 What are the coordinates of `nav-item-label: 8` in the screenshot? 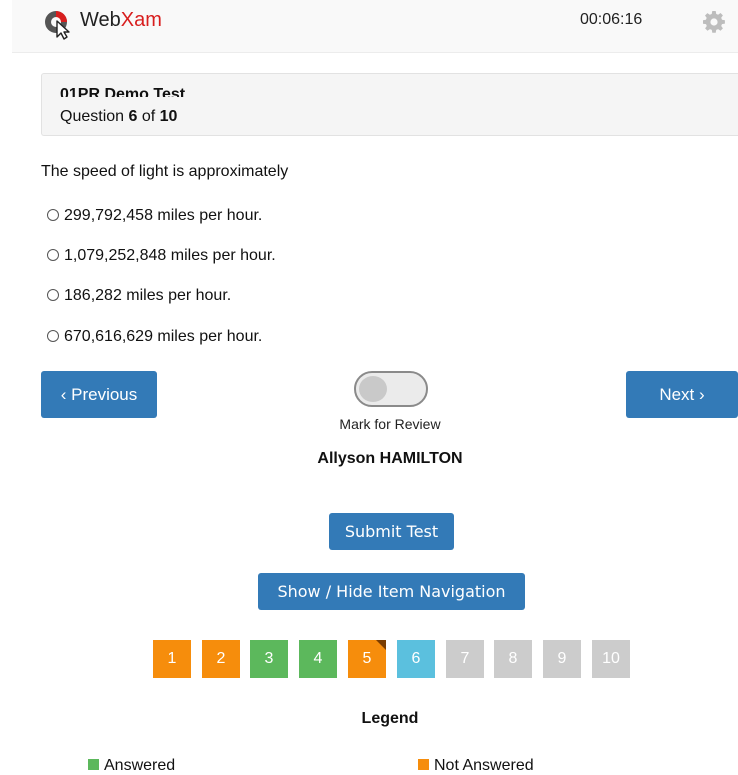 It's located at (513, 658).